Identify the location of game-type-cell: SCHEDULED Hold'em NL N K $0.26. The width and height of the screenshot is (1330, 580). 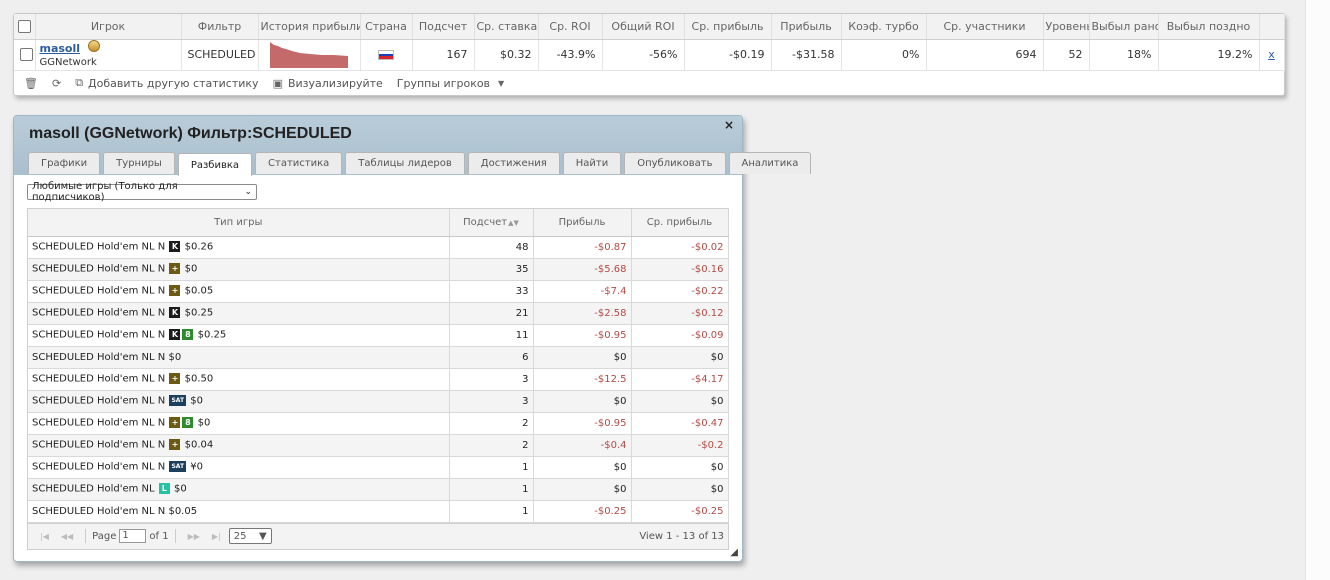
(239, 247).